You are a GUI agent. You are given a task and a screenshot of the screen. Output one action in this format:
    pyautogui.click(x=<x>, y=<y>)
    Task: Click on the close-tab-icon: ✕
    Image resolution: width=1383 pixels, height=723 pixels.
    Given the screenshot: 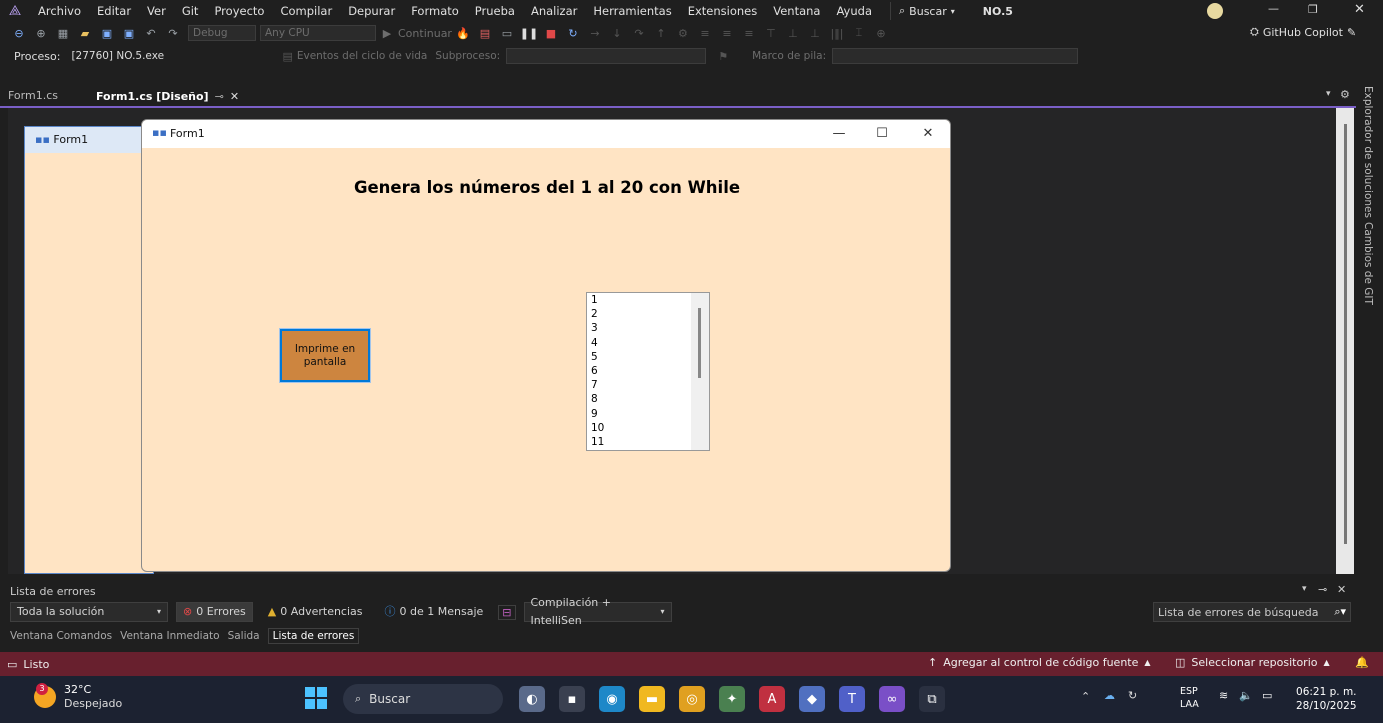 What is the action you would take?
    pyautogui.click(x=234, y=96)
    